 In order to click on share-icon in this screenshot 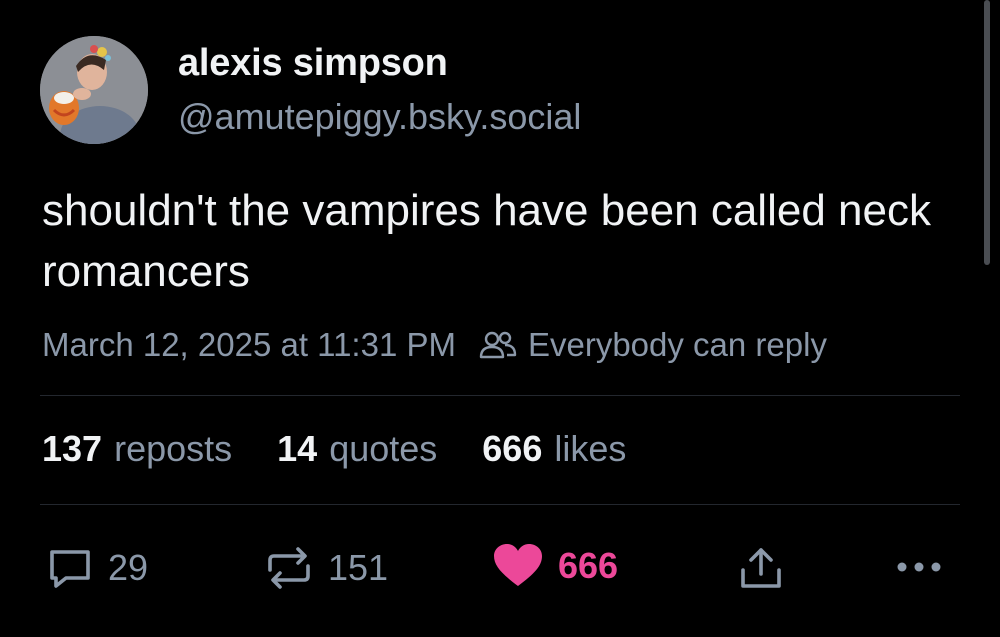, I will do `click(761, 568)`.